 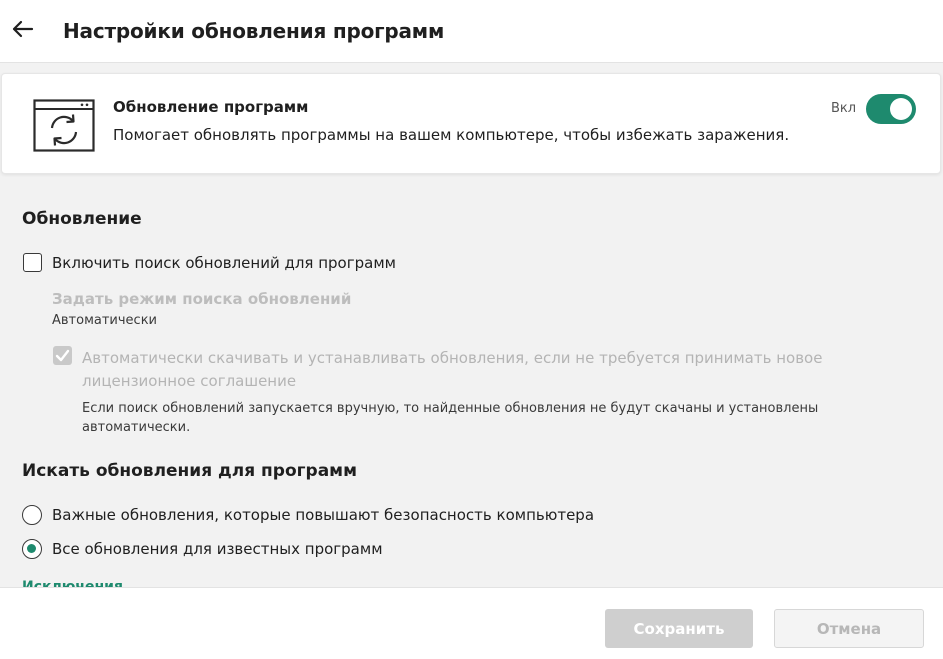 I want to click on save-button: Сохранить, so click(x=679, y=628).